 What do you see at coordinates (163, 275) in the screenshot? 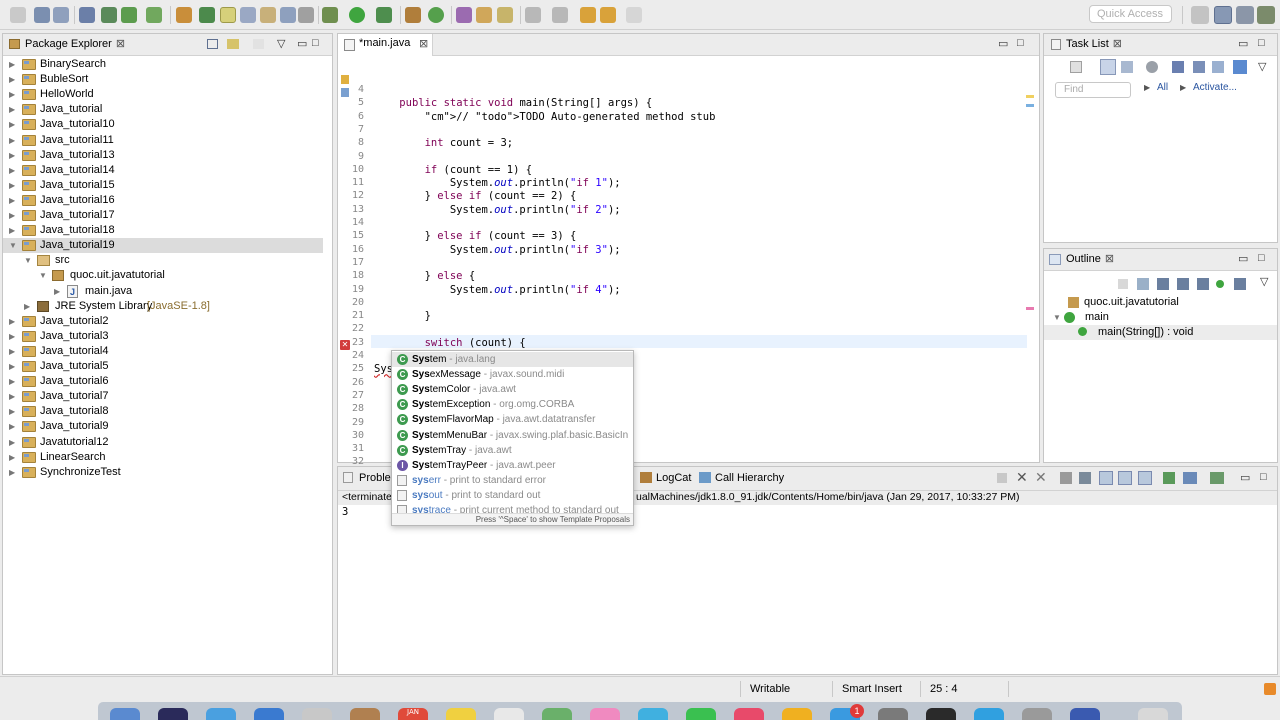
I see `tree-item: ▼ quoc.uit.javatutorial` at bounding box center [163, 275].